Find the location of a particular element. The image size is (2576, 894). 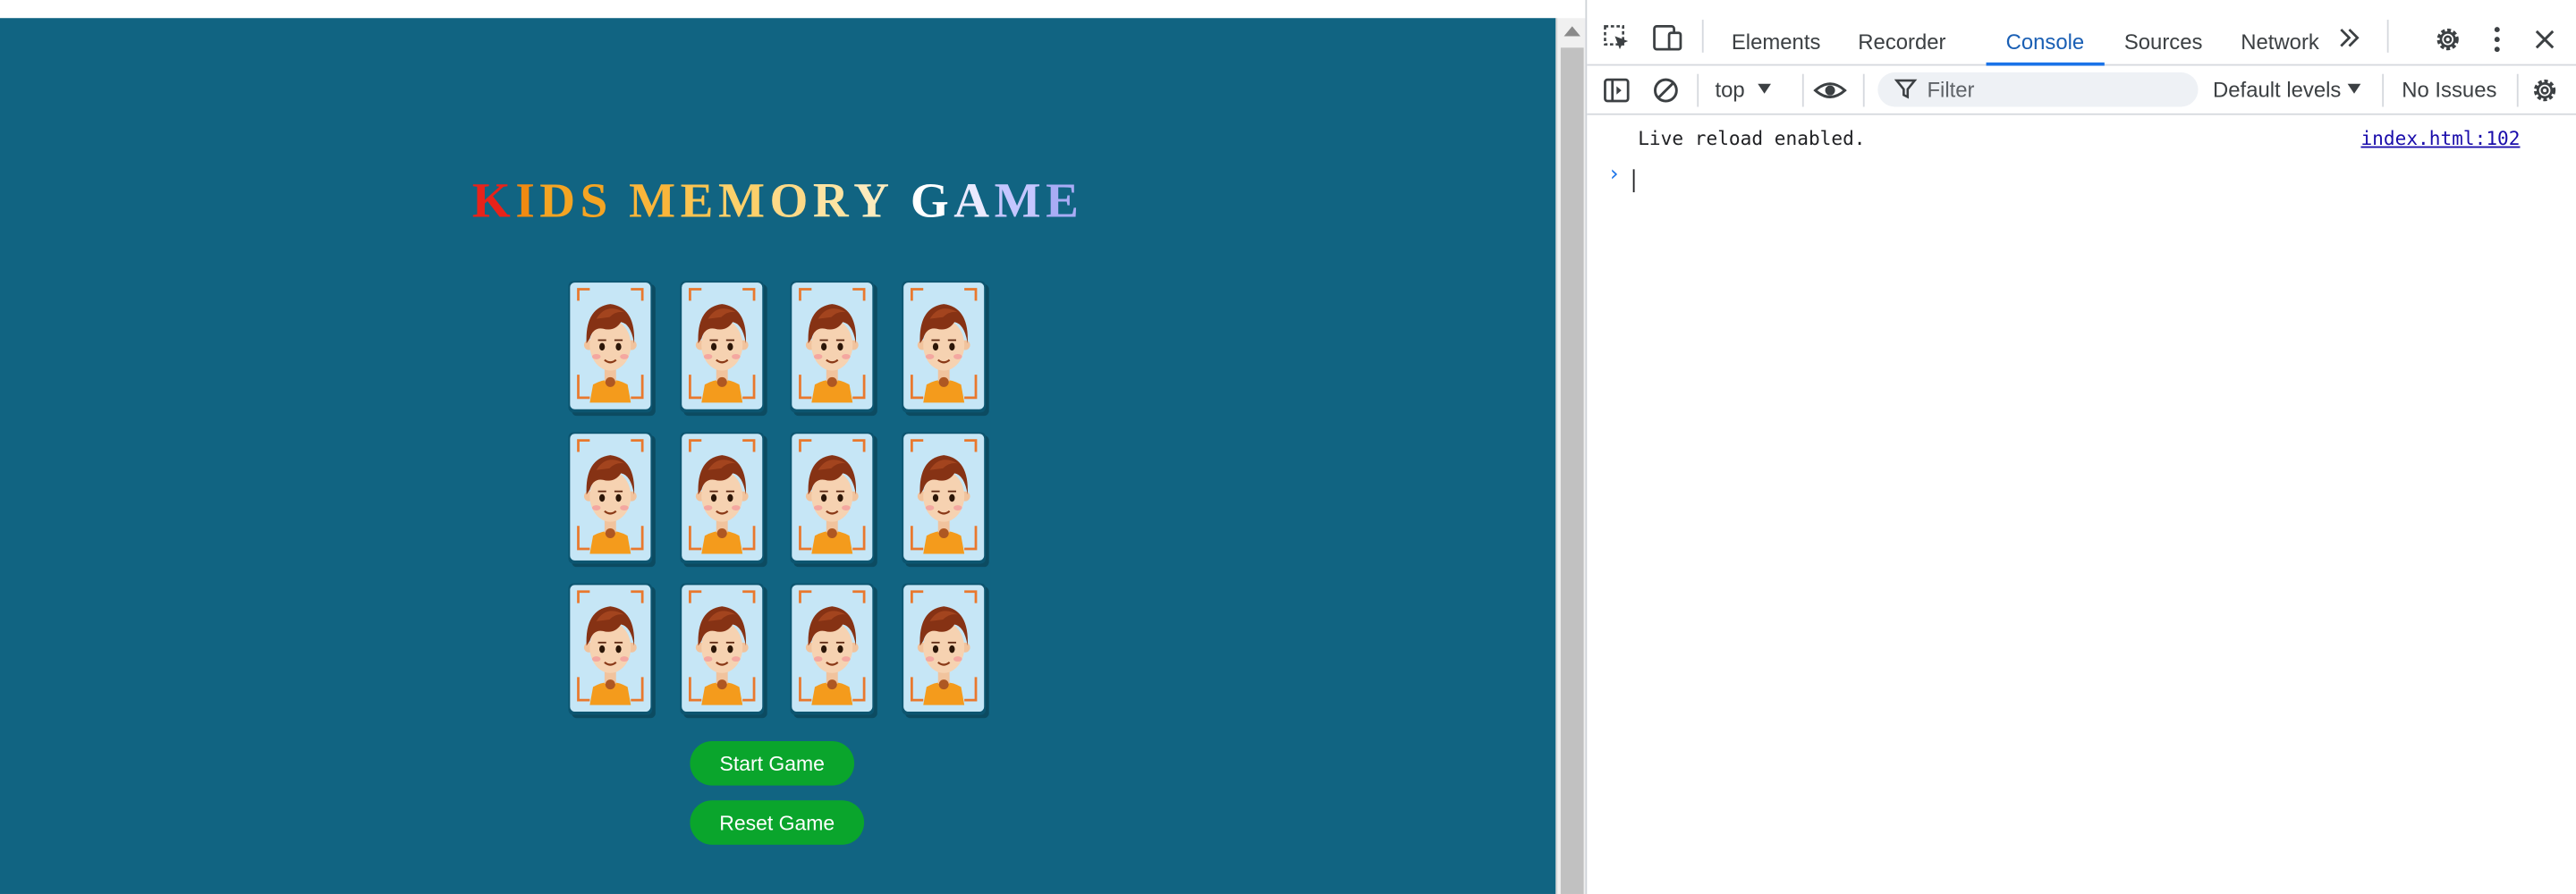

log-levels-dropdown: Default levels is located at coordinates (2287, 89).